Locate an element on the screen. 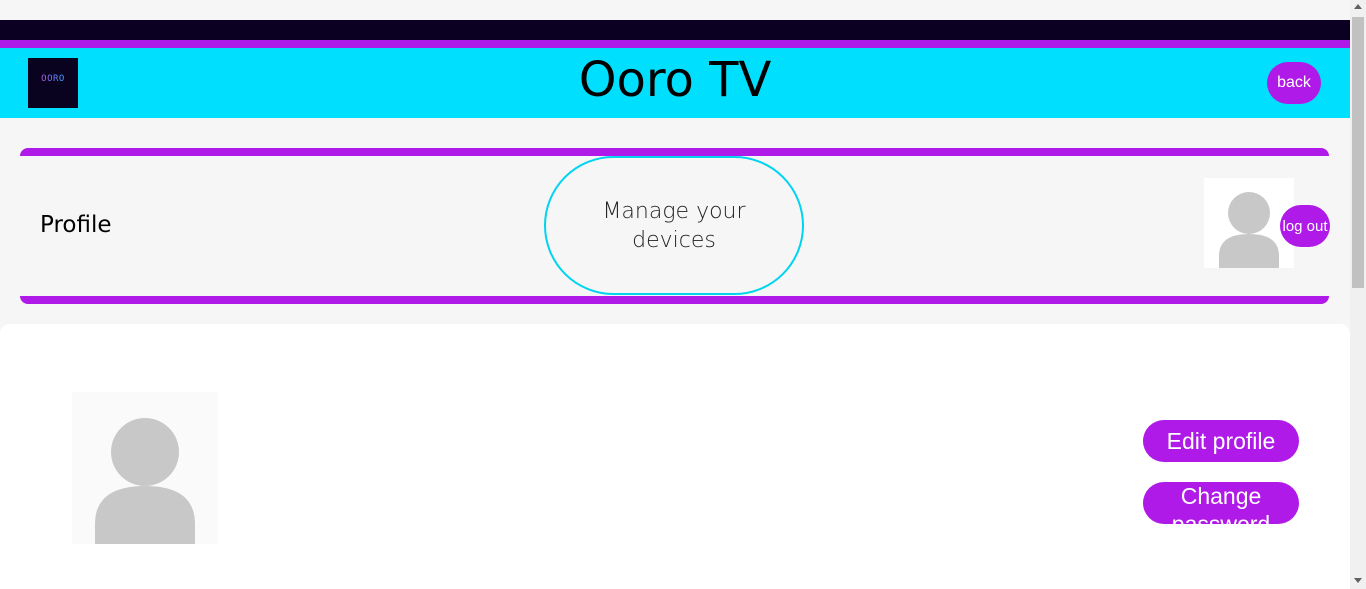  change-password-label: Change password is located at coordinates (1221, 503).